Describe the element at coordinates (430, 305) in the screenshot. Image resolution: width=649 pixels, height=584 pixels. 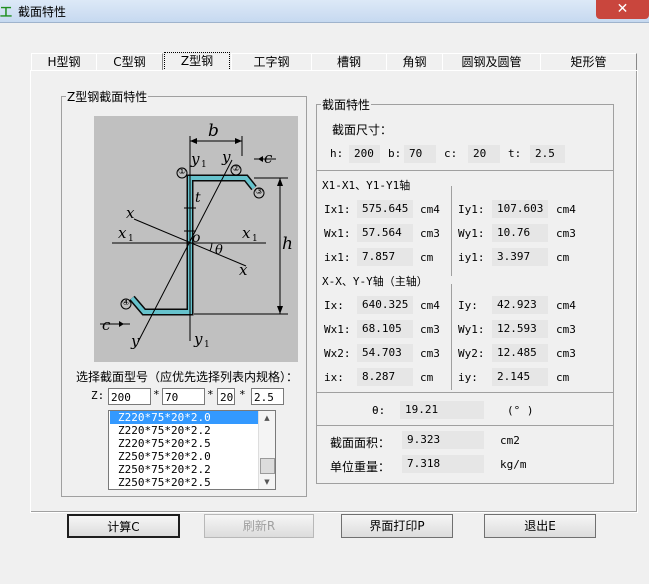
I see `ix-unit: cm4` at that location.